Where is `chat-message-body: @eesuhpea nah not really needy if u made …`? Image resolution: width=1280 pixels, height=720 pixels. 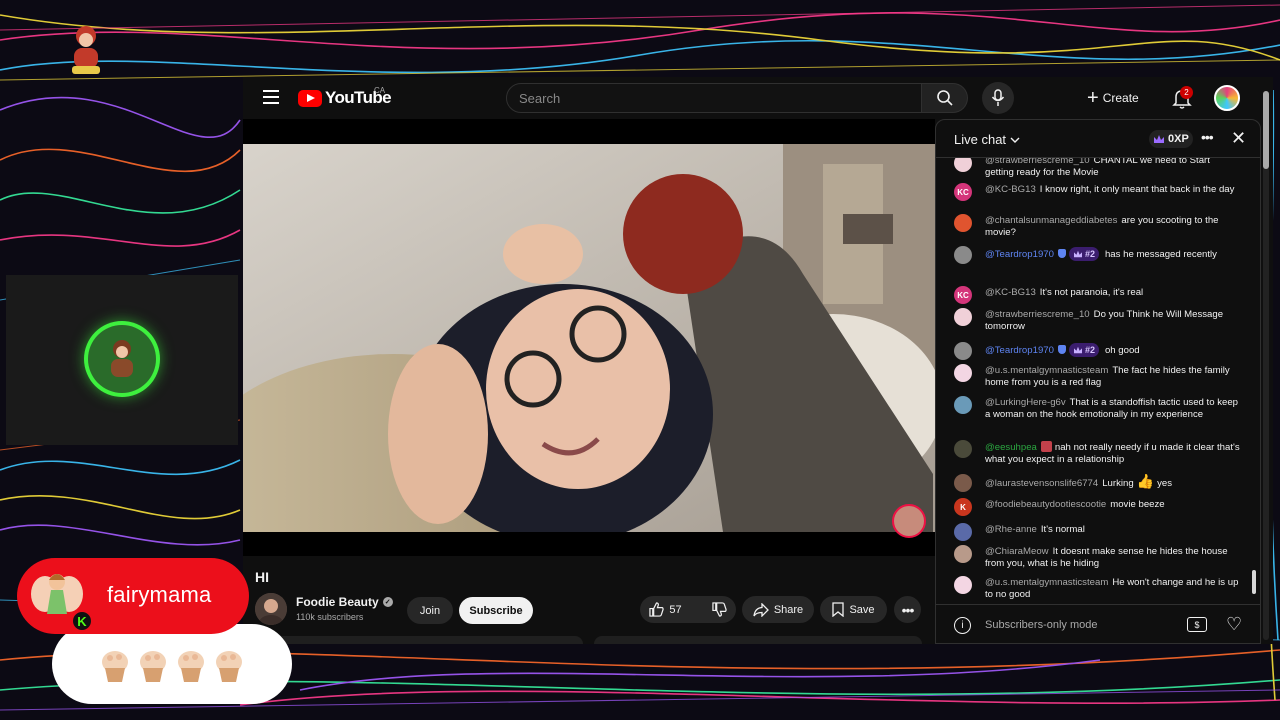 chat-message-body: @eesuhpea nah not really needy if u made … is located at coordinates (1113, 454).